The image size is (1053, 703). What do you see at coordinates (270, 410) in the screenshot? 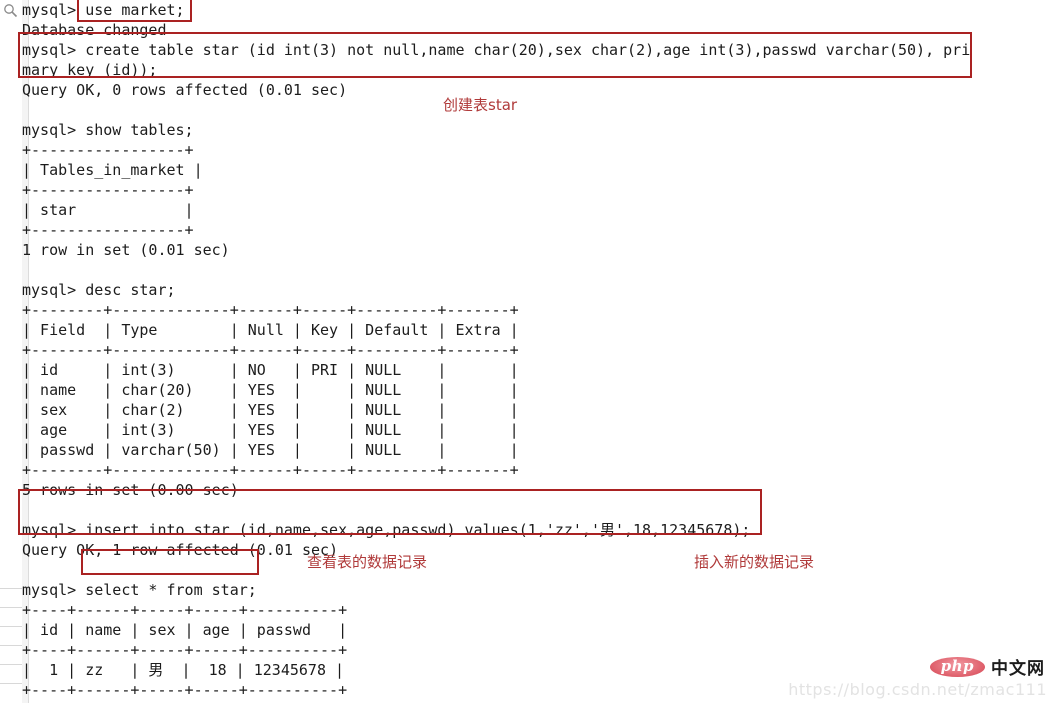
I see `terminal-line: | sex | char(2) | YES | | NULL | |` at bounding box center [270, 410].